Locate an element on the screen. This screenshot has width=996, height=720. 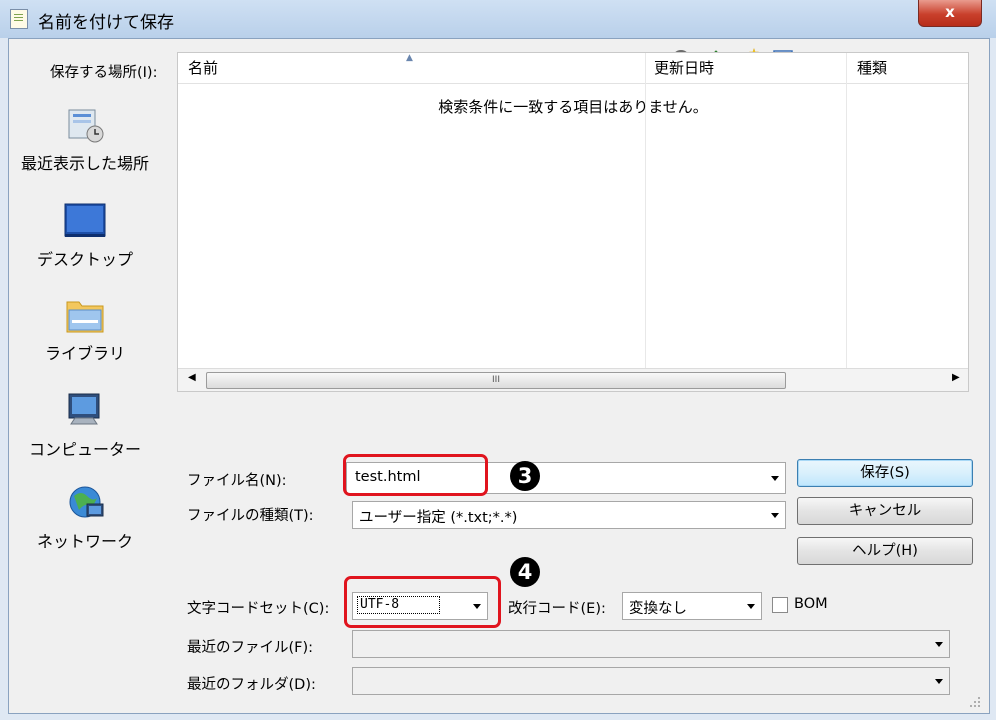
filetype-label: ファイルの種類(T): is located at coordinates (250, 516).